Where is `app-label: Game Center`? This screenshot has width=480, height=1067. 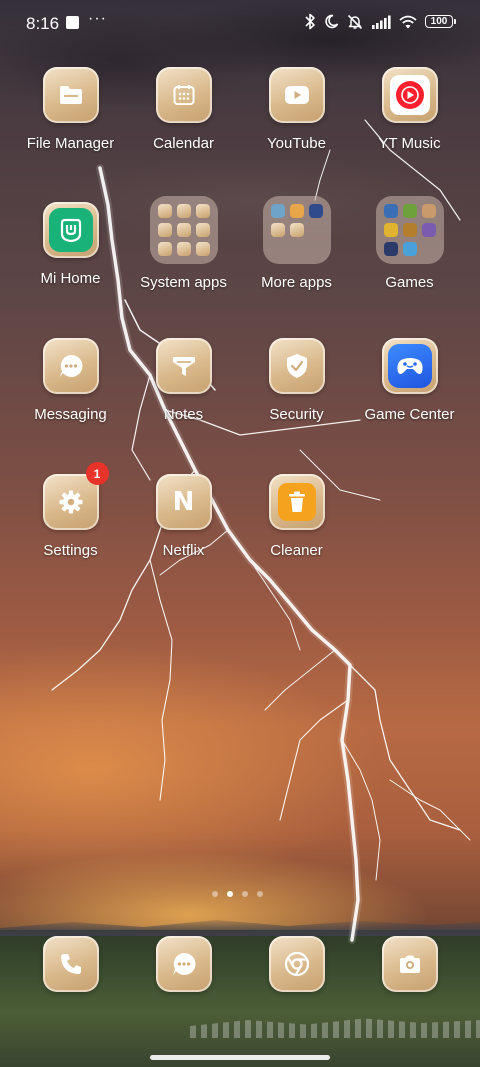 app-label: Game Center is located at coordinates (409, 414).